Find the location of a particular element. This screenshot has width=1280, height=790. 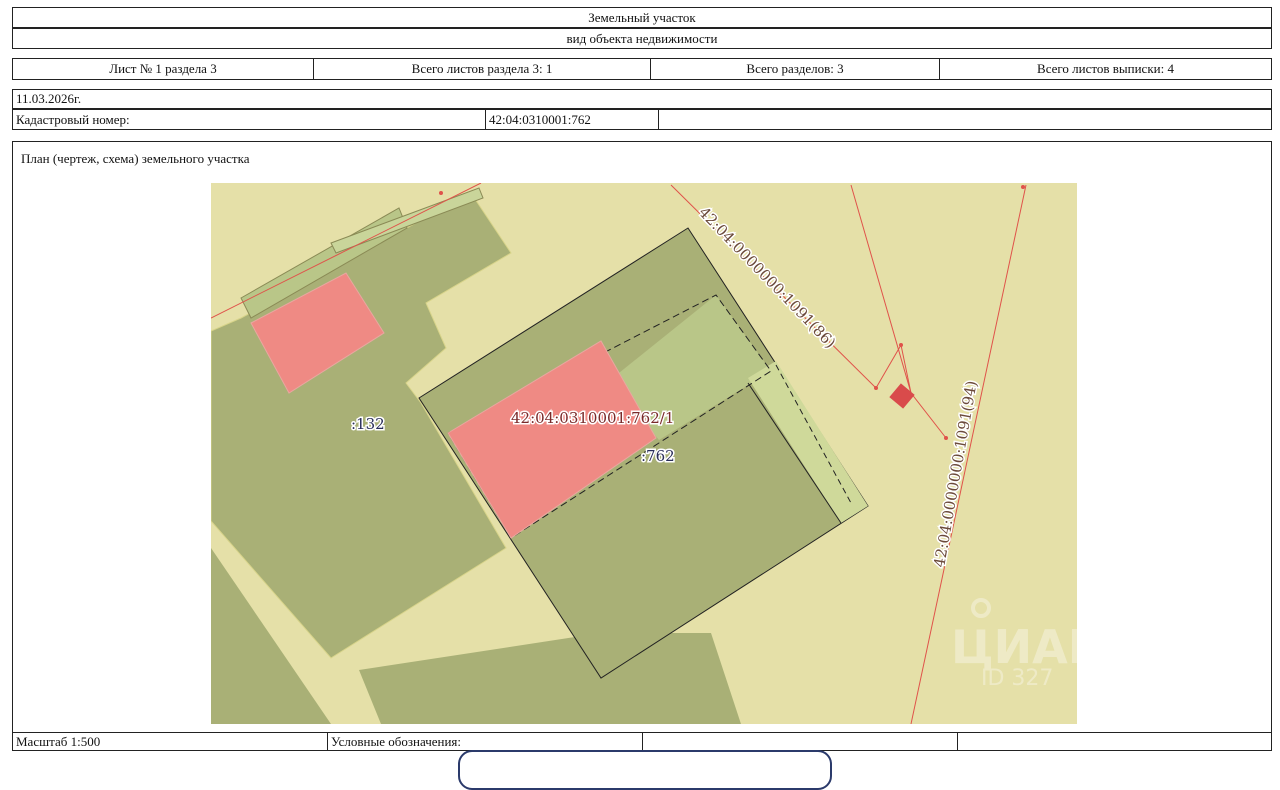

plan-title-row: План (чертеж, схема) земельного участка is located at coordinates (642, 158).